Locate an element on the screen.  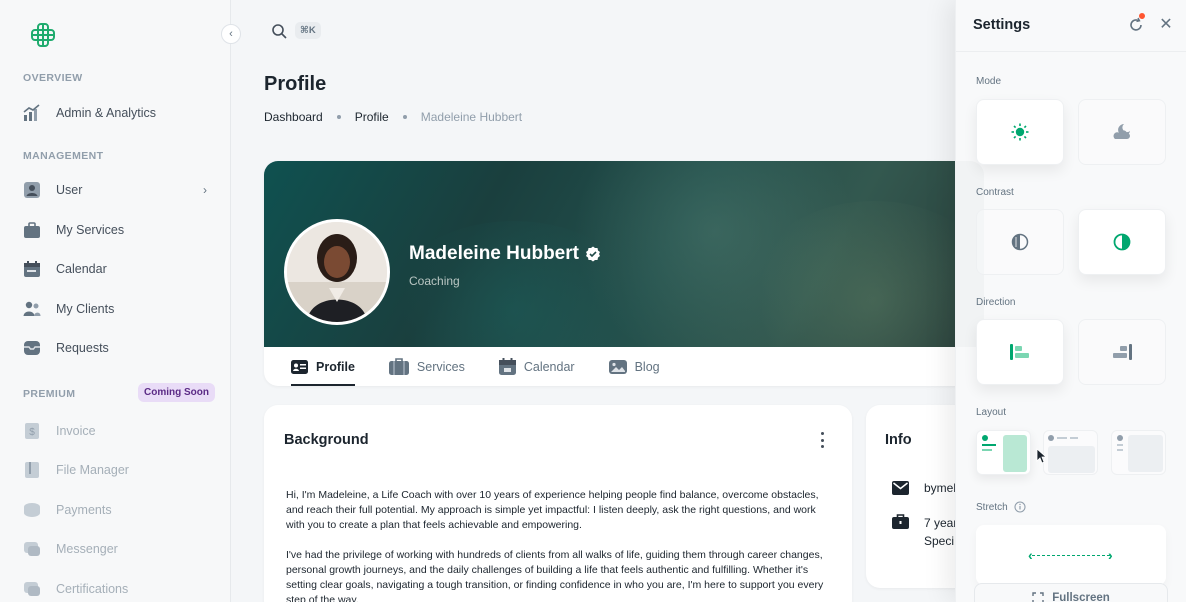
chevron-left-icon: ‹ is located at coordinates (231, 34).